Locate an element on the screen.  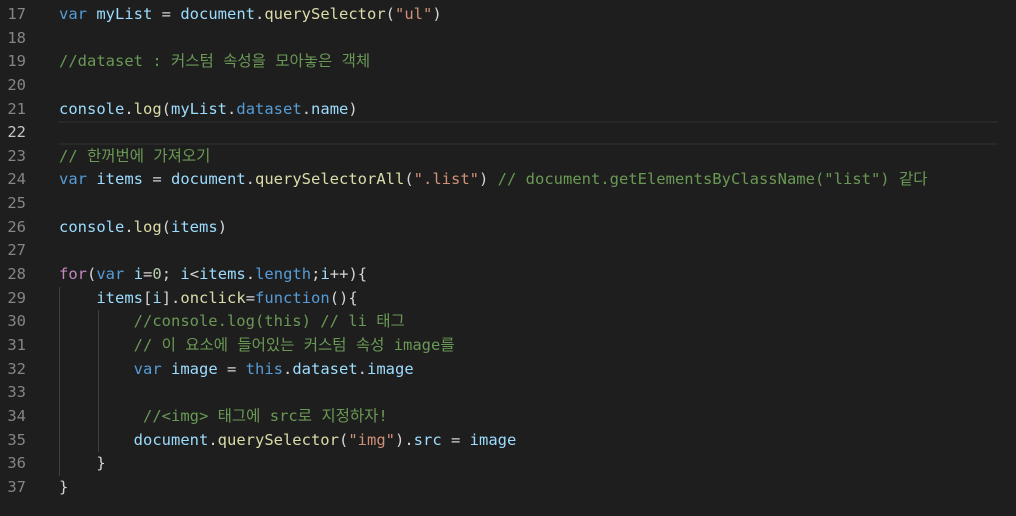
code-token: querySelector is located at coordinates (278, 439).